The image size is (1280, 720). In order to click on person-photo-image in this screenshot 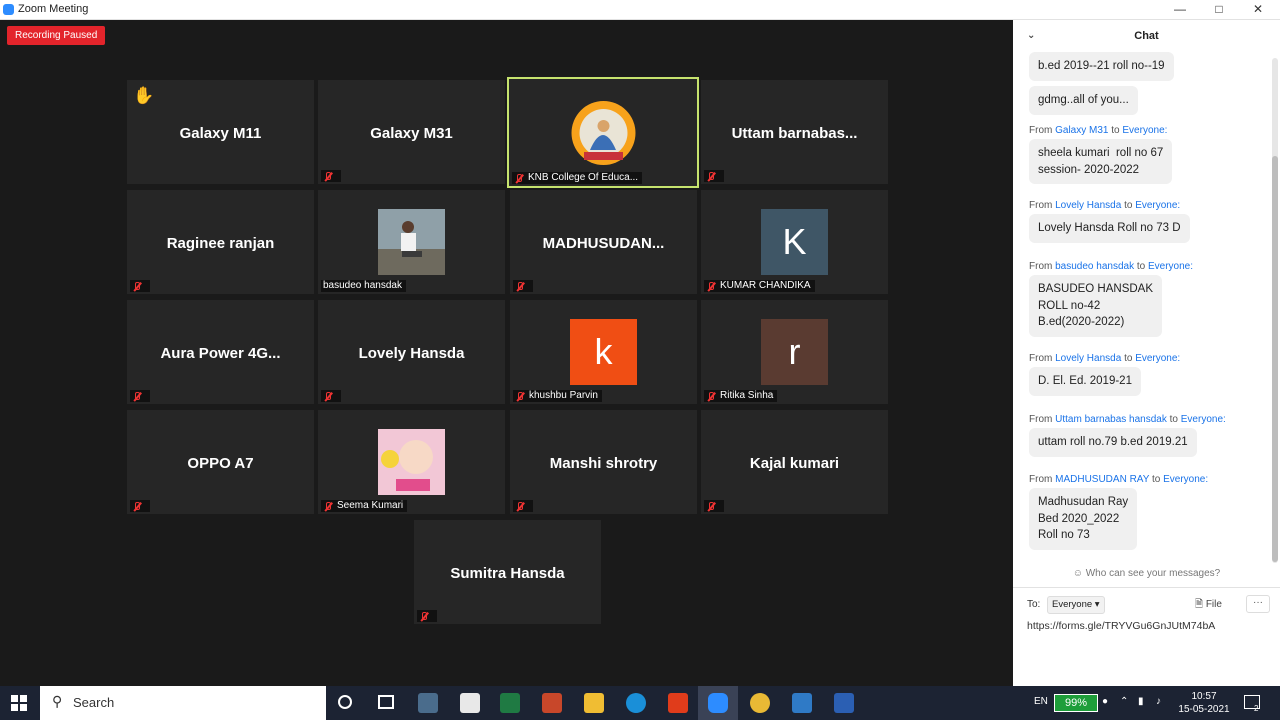, I will do `click(411, 242)`.